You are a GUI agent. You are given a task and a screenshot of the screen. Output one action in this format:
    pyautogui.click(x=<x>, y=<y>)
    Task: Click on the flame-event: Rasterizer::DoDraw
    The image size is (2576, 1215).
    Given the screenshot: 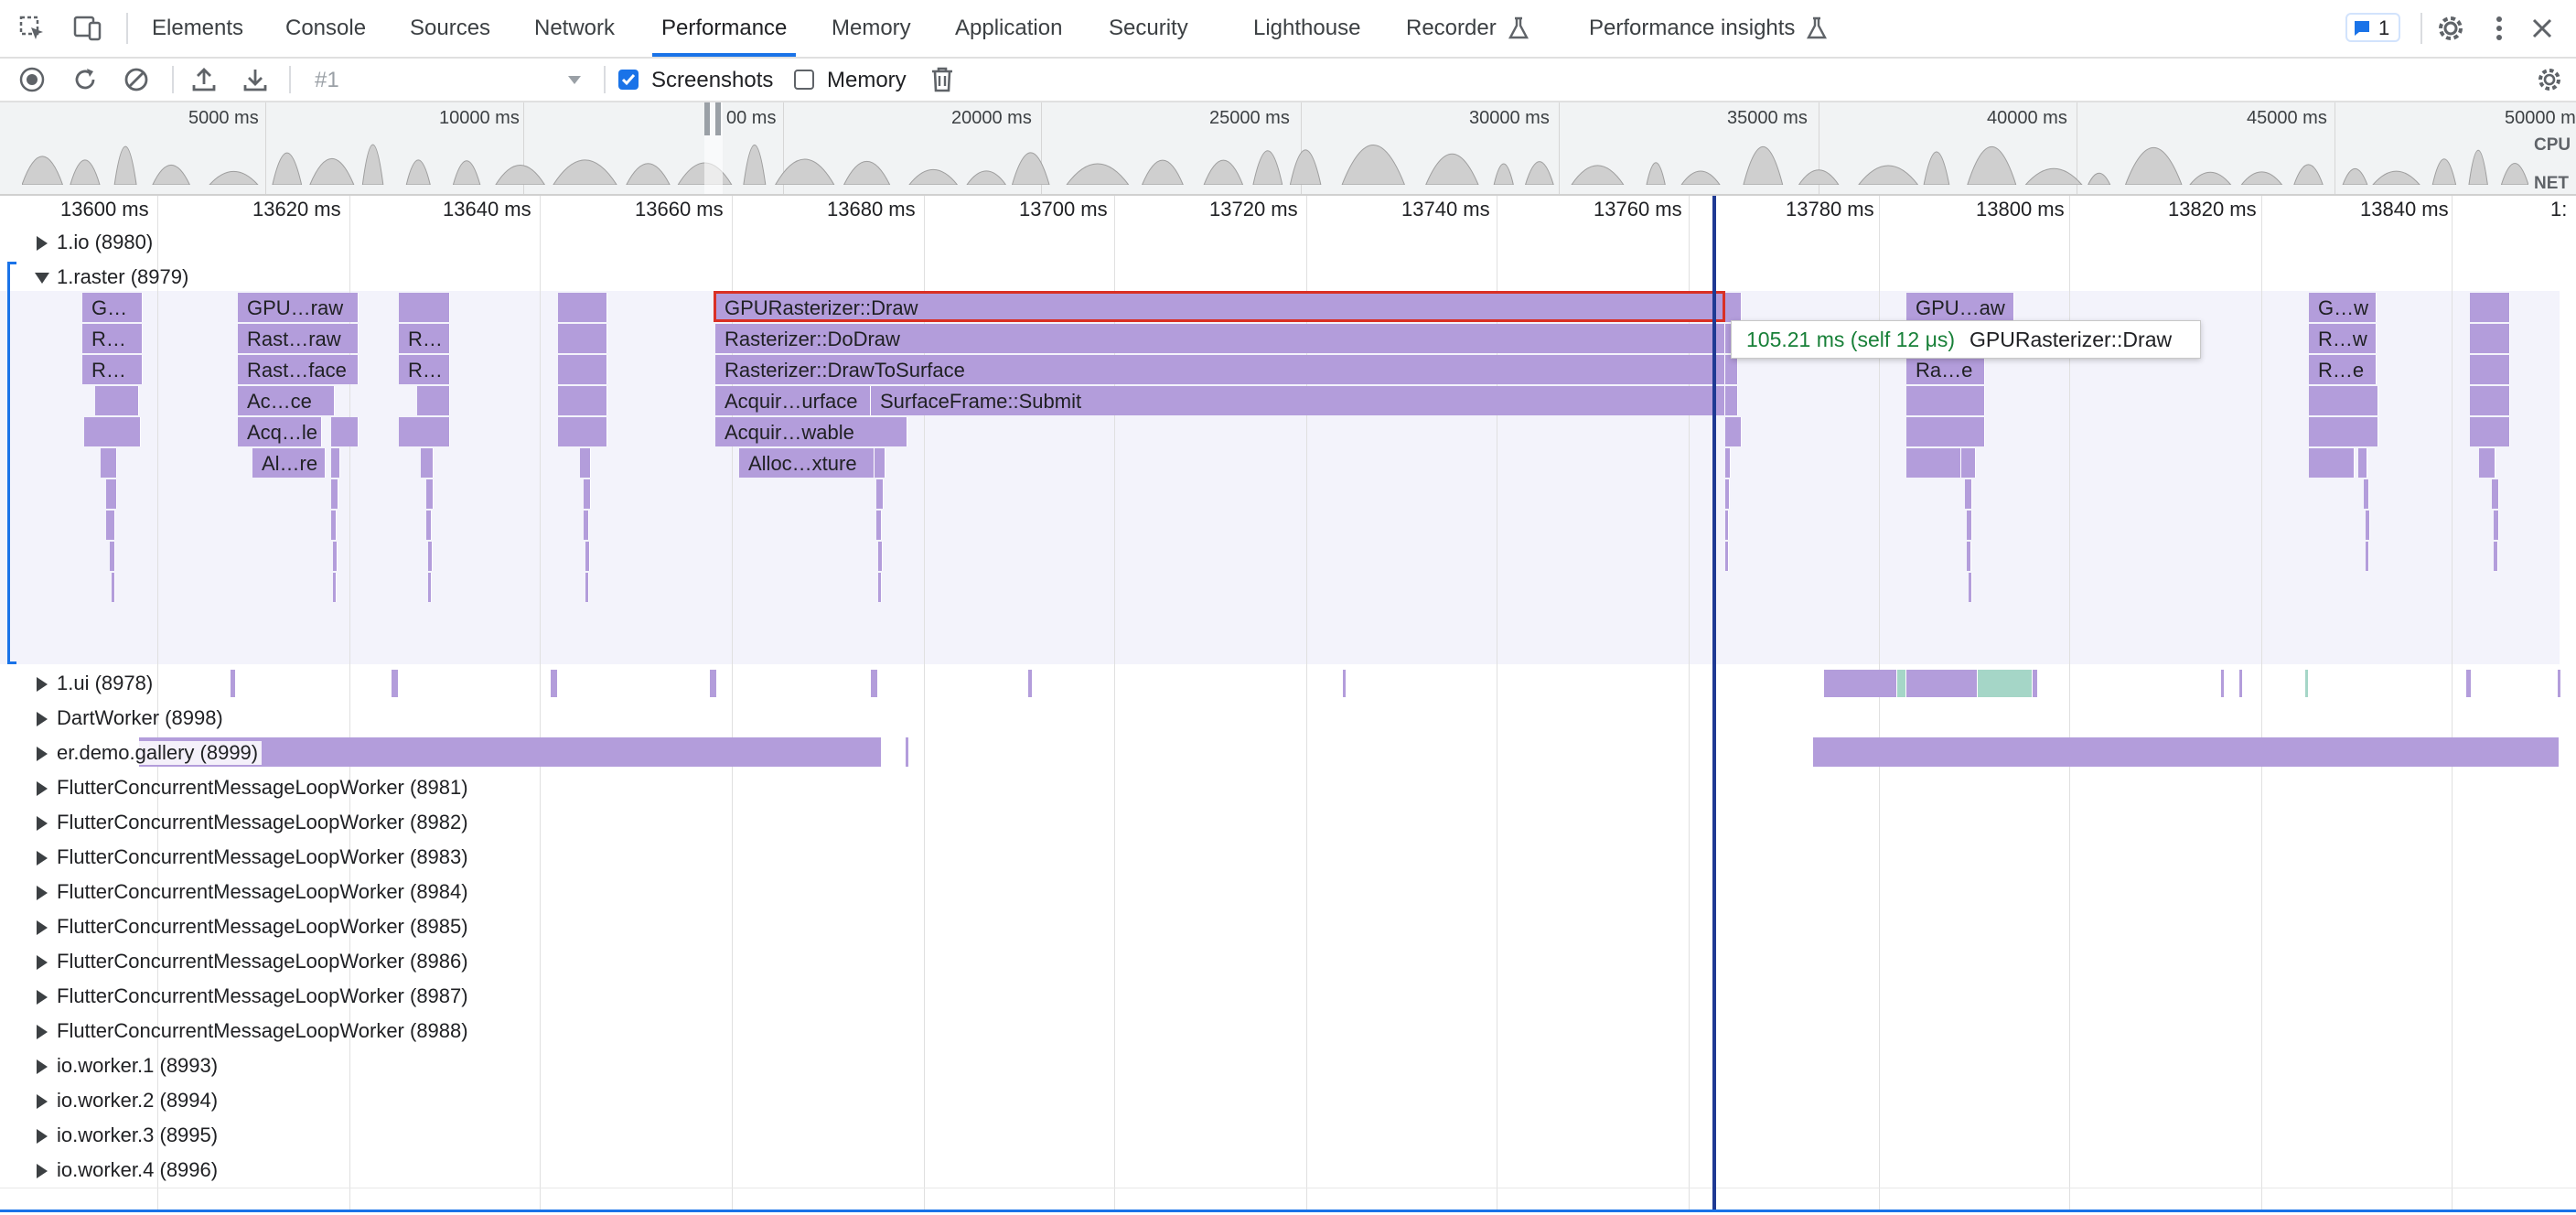 What is the action you would take?
    pyautogui.click(x=1220, y=339)
    